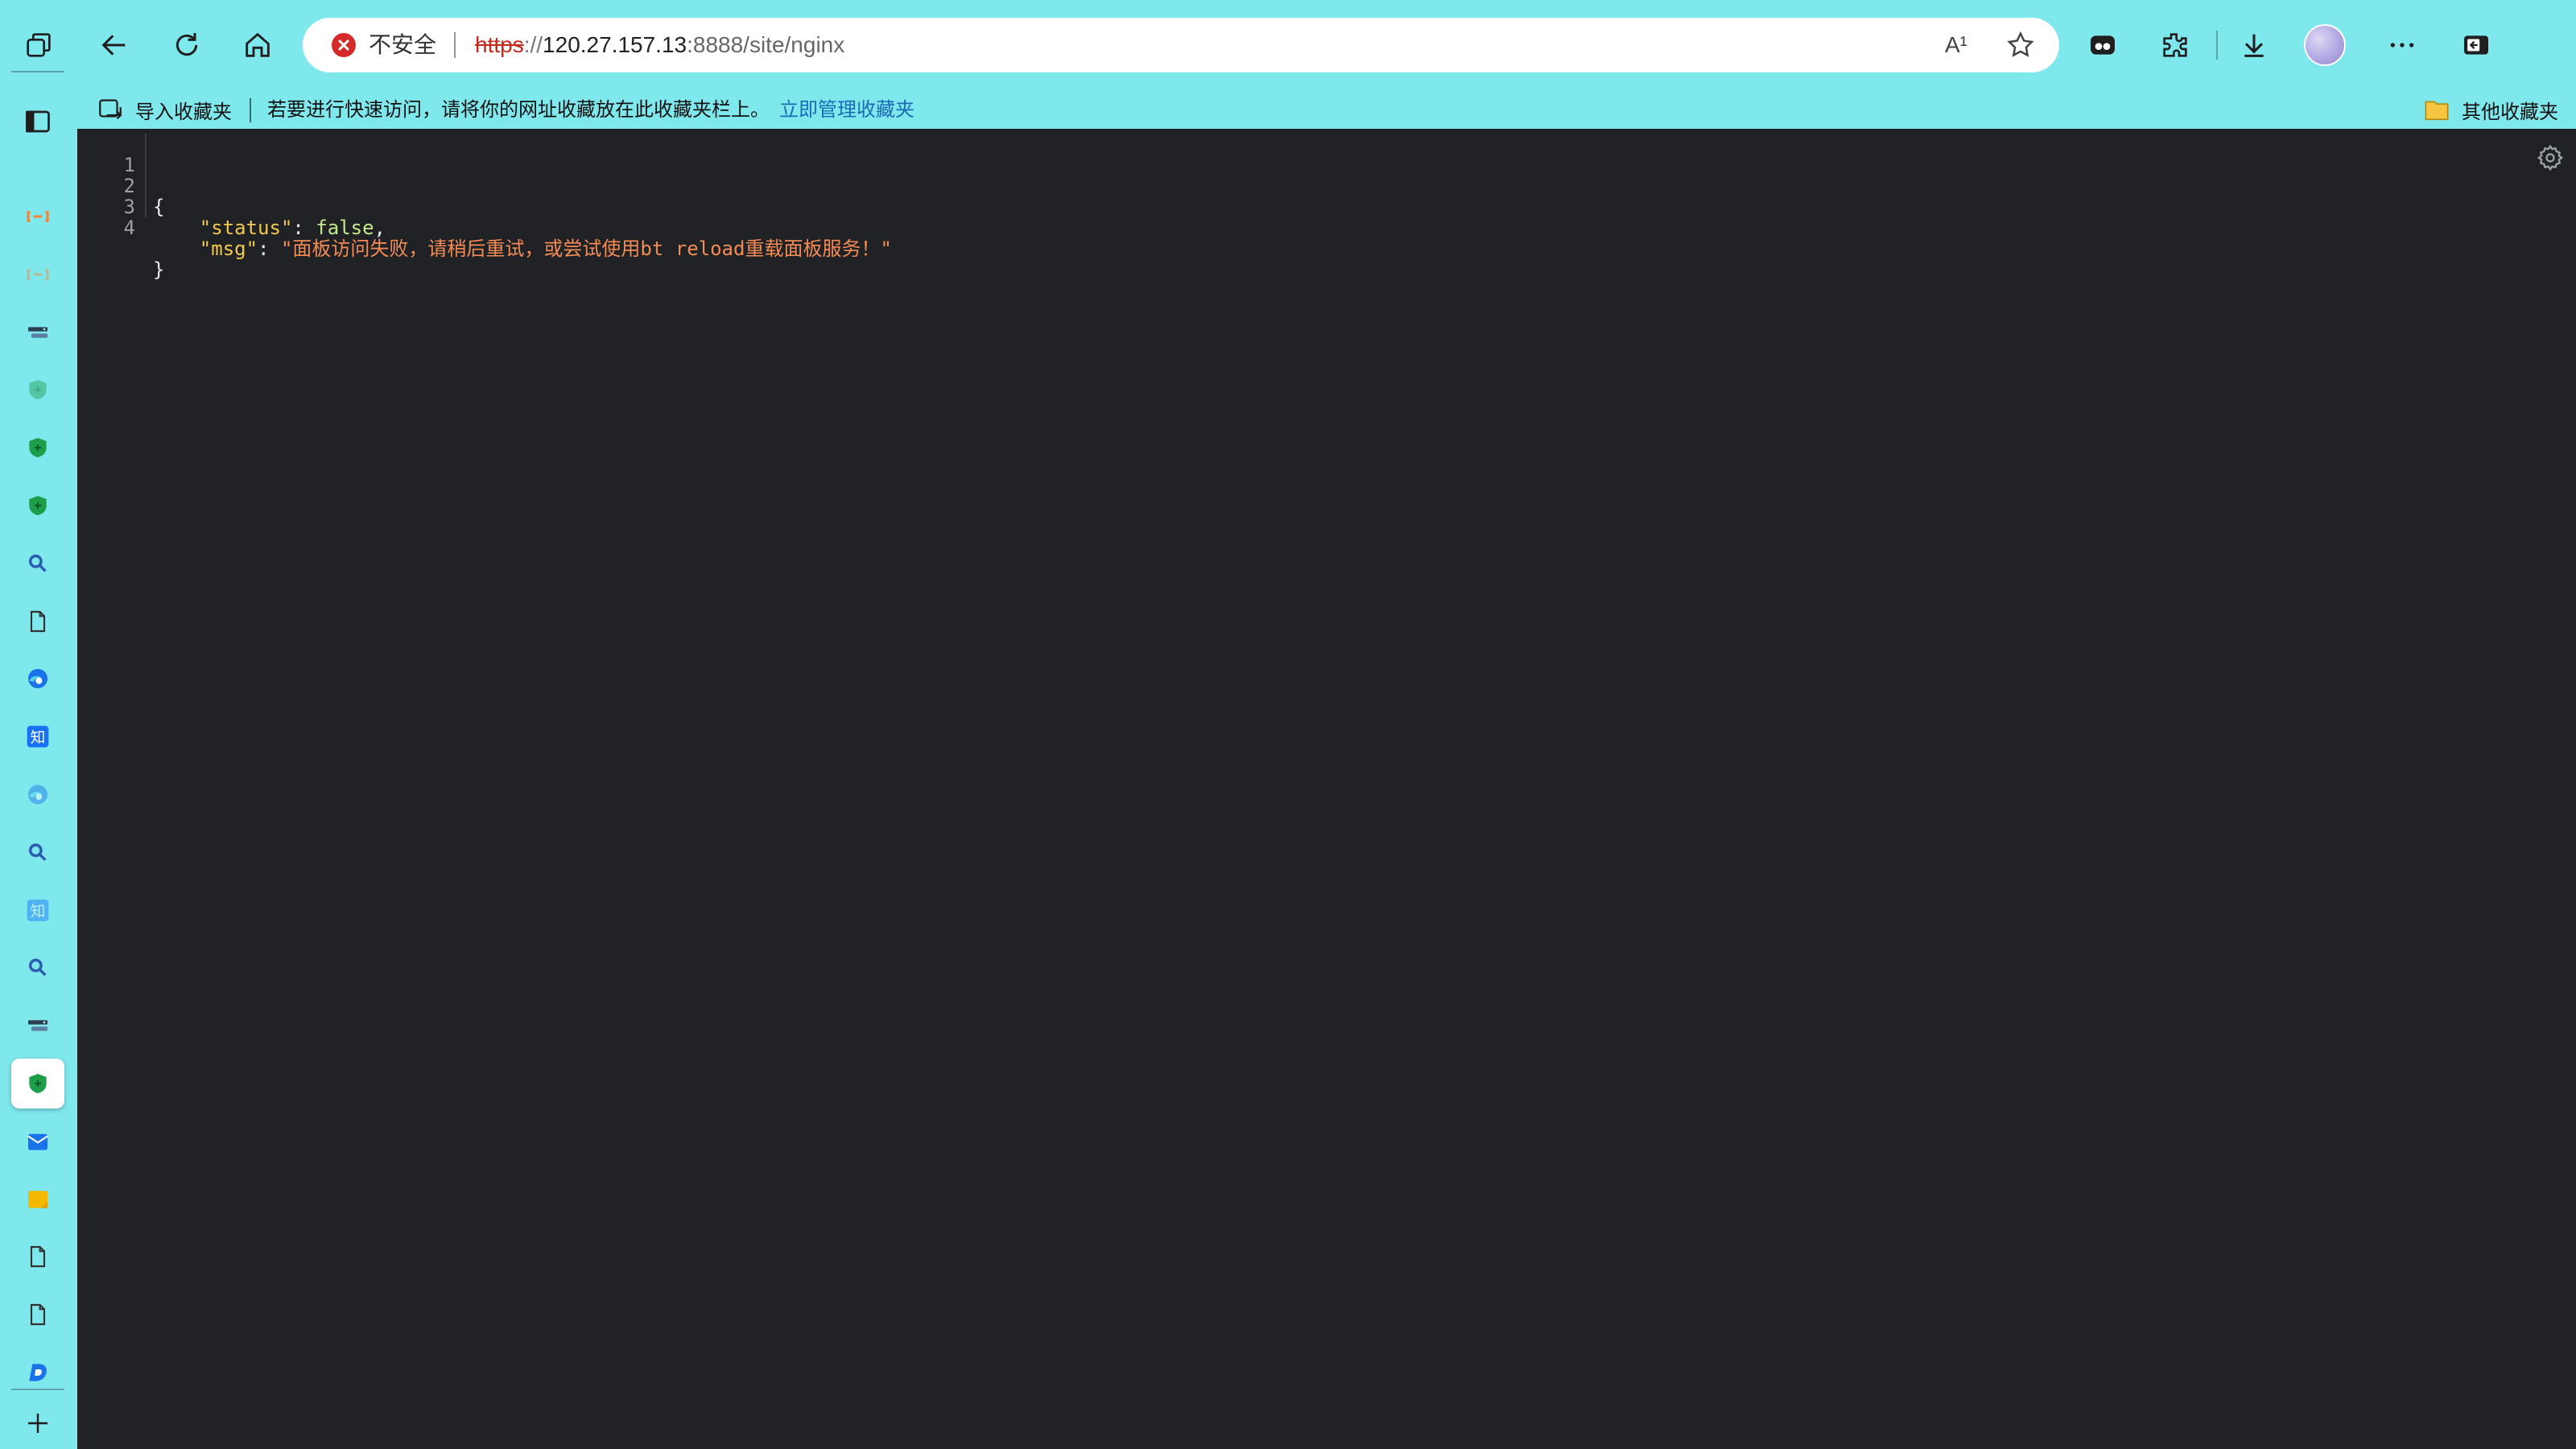 The width and height of the screenshot is (2576, 1449). I want to click on download-icon, so click(2254, 45).